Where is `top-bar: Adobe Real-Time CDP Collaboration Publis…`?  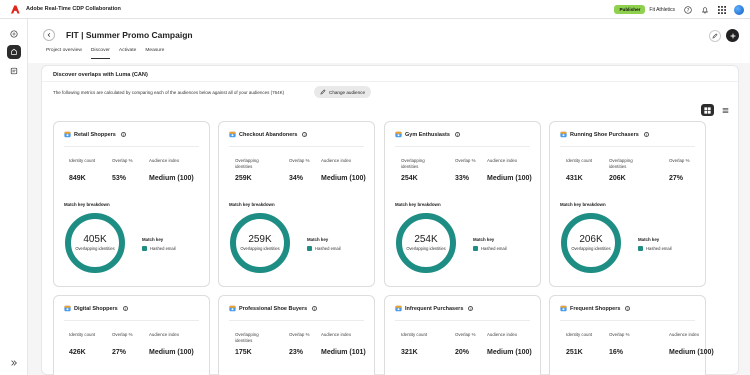 top-bar: Adobe Real-Time CDP Collaboration Publis… is located at coordinates (375, 9).